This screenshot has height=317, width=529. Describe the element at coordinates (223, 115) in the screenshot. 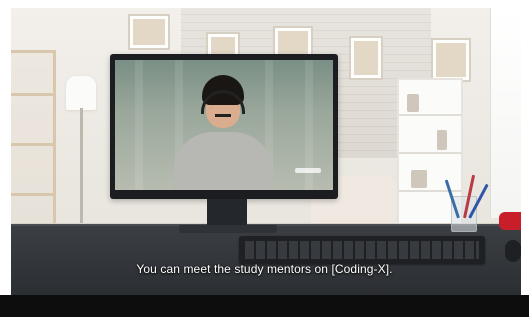

I see `microphone-icon` at that location.